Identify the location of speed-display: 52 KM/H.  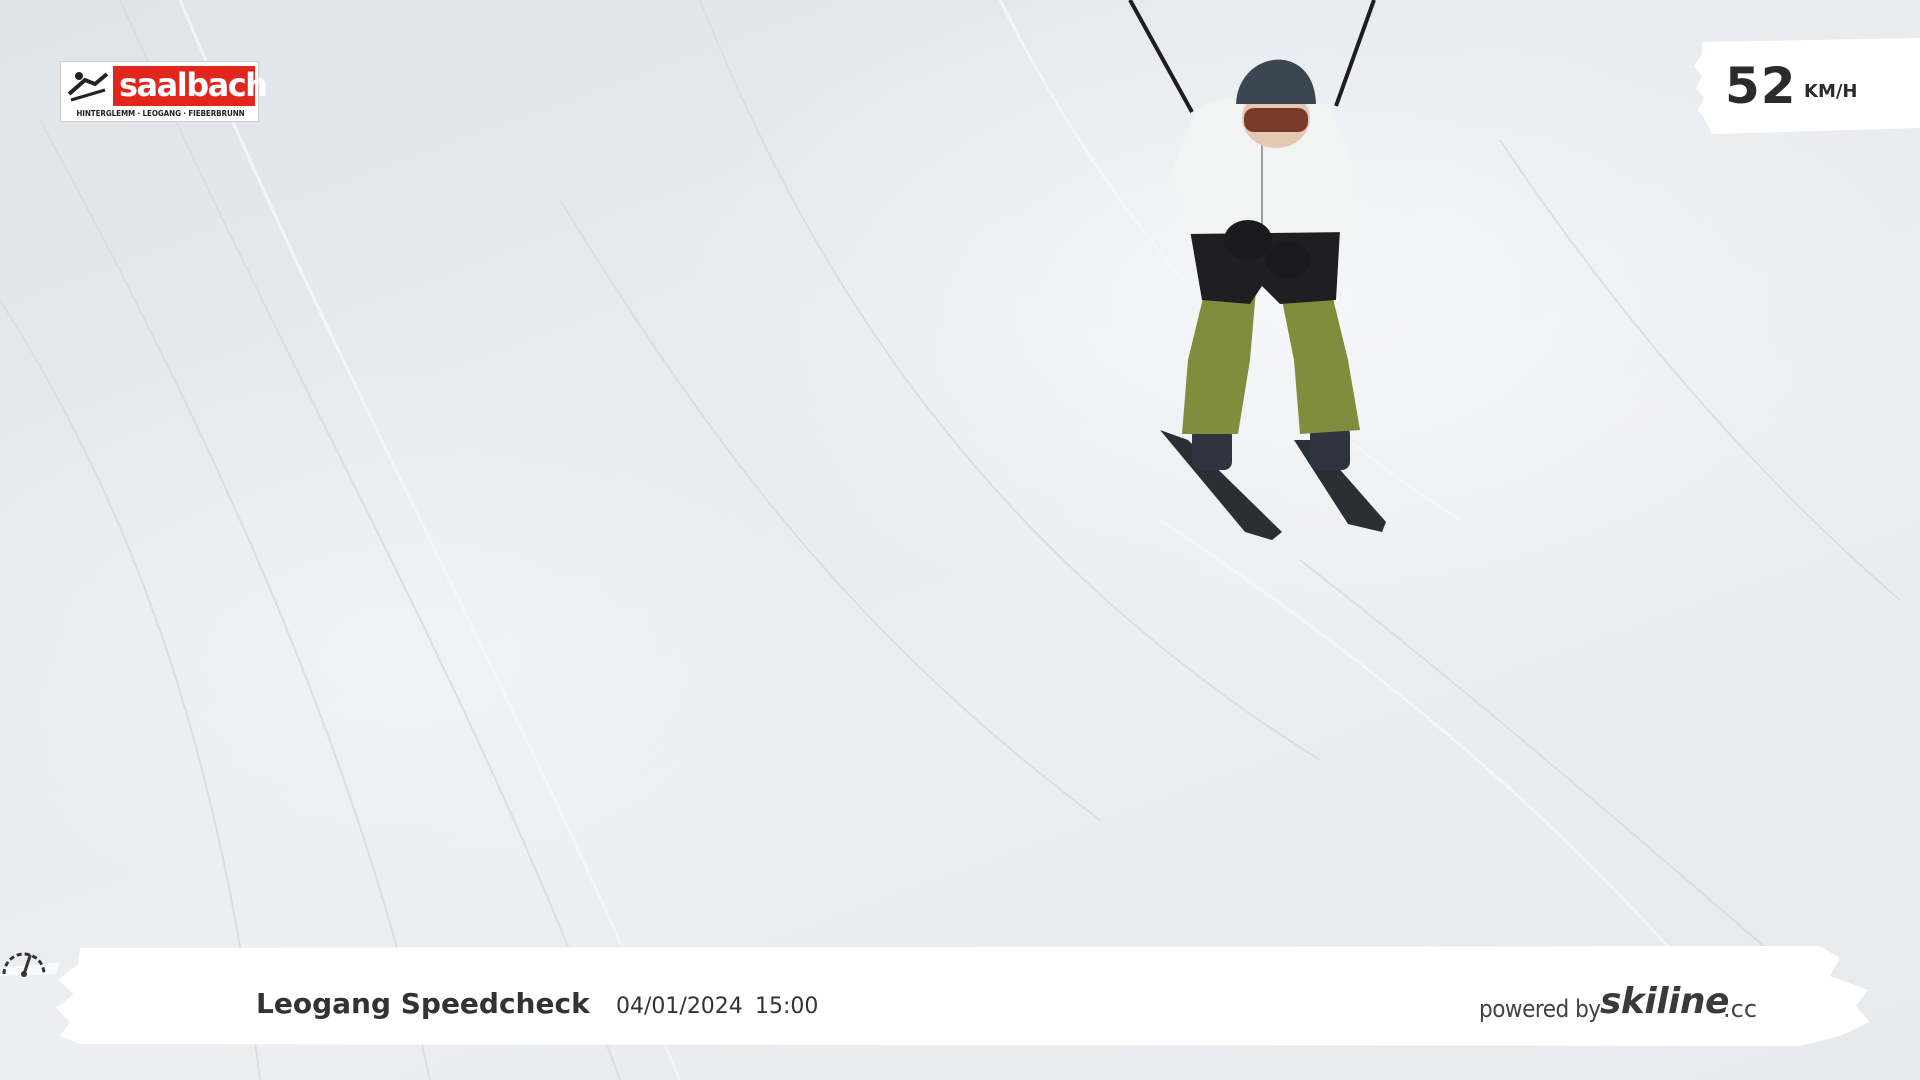
(1805, 86).